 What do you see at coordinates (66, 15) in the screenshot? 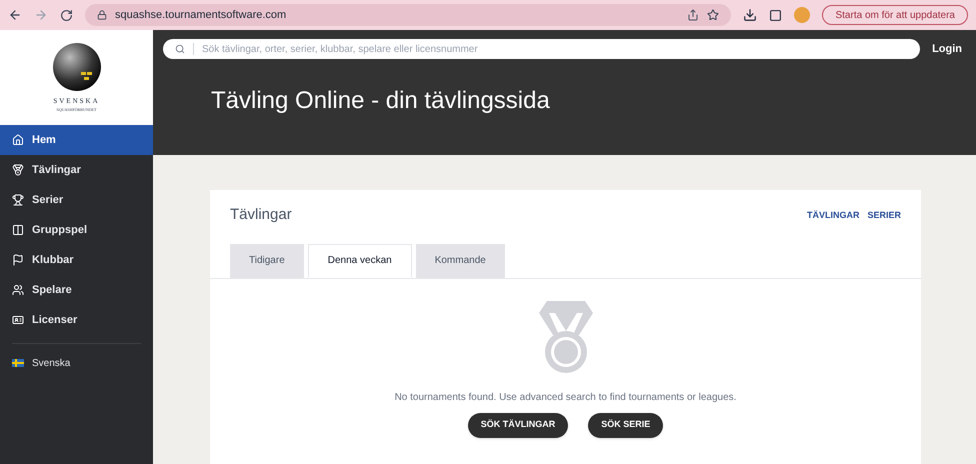
I see `reload-icon` at bounding box center [66, 15].